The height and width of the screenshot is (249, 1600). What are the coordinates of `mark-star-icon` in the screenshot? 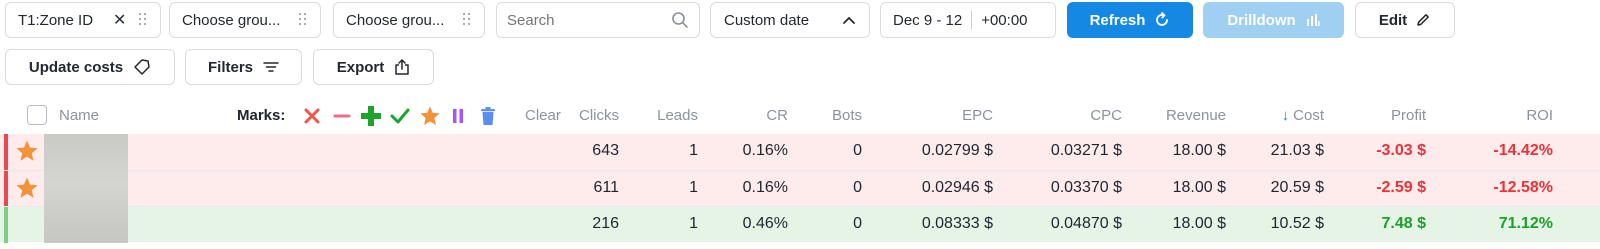 It's located at (430, 116).